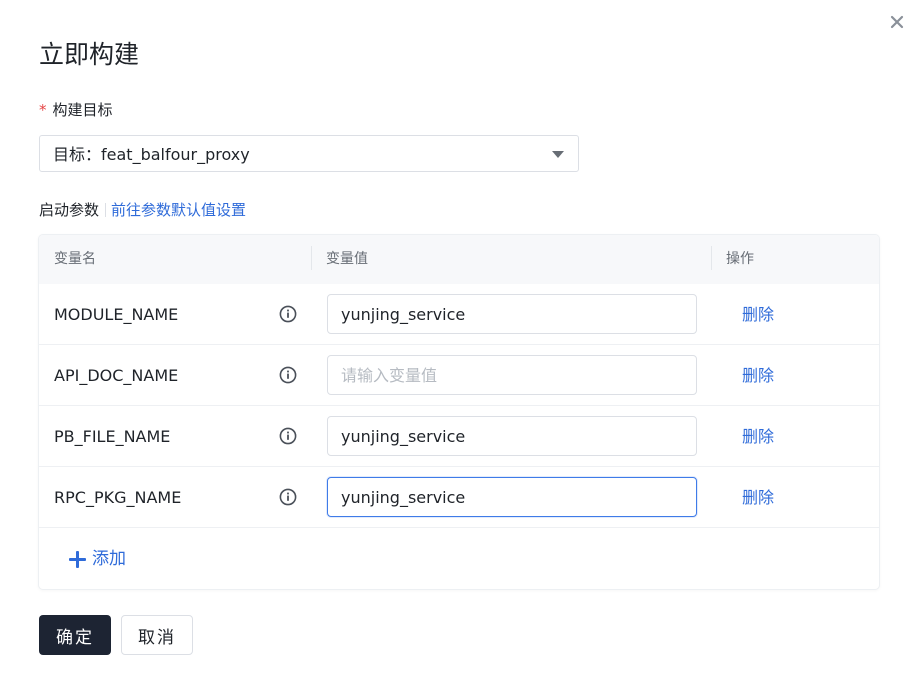 The image size is (920, 691). What do you see at coordinates (459, 259) in the screenshot?
I see `table-header: 变量名 变量值 操作` at bounding box center [459, 259].